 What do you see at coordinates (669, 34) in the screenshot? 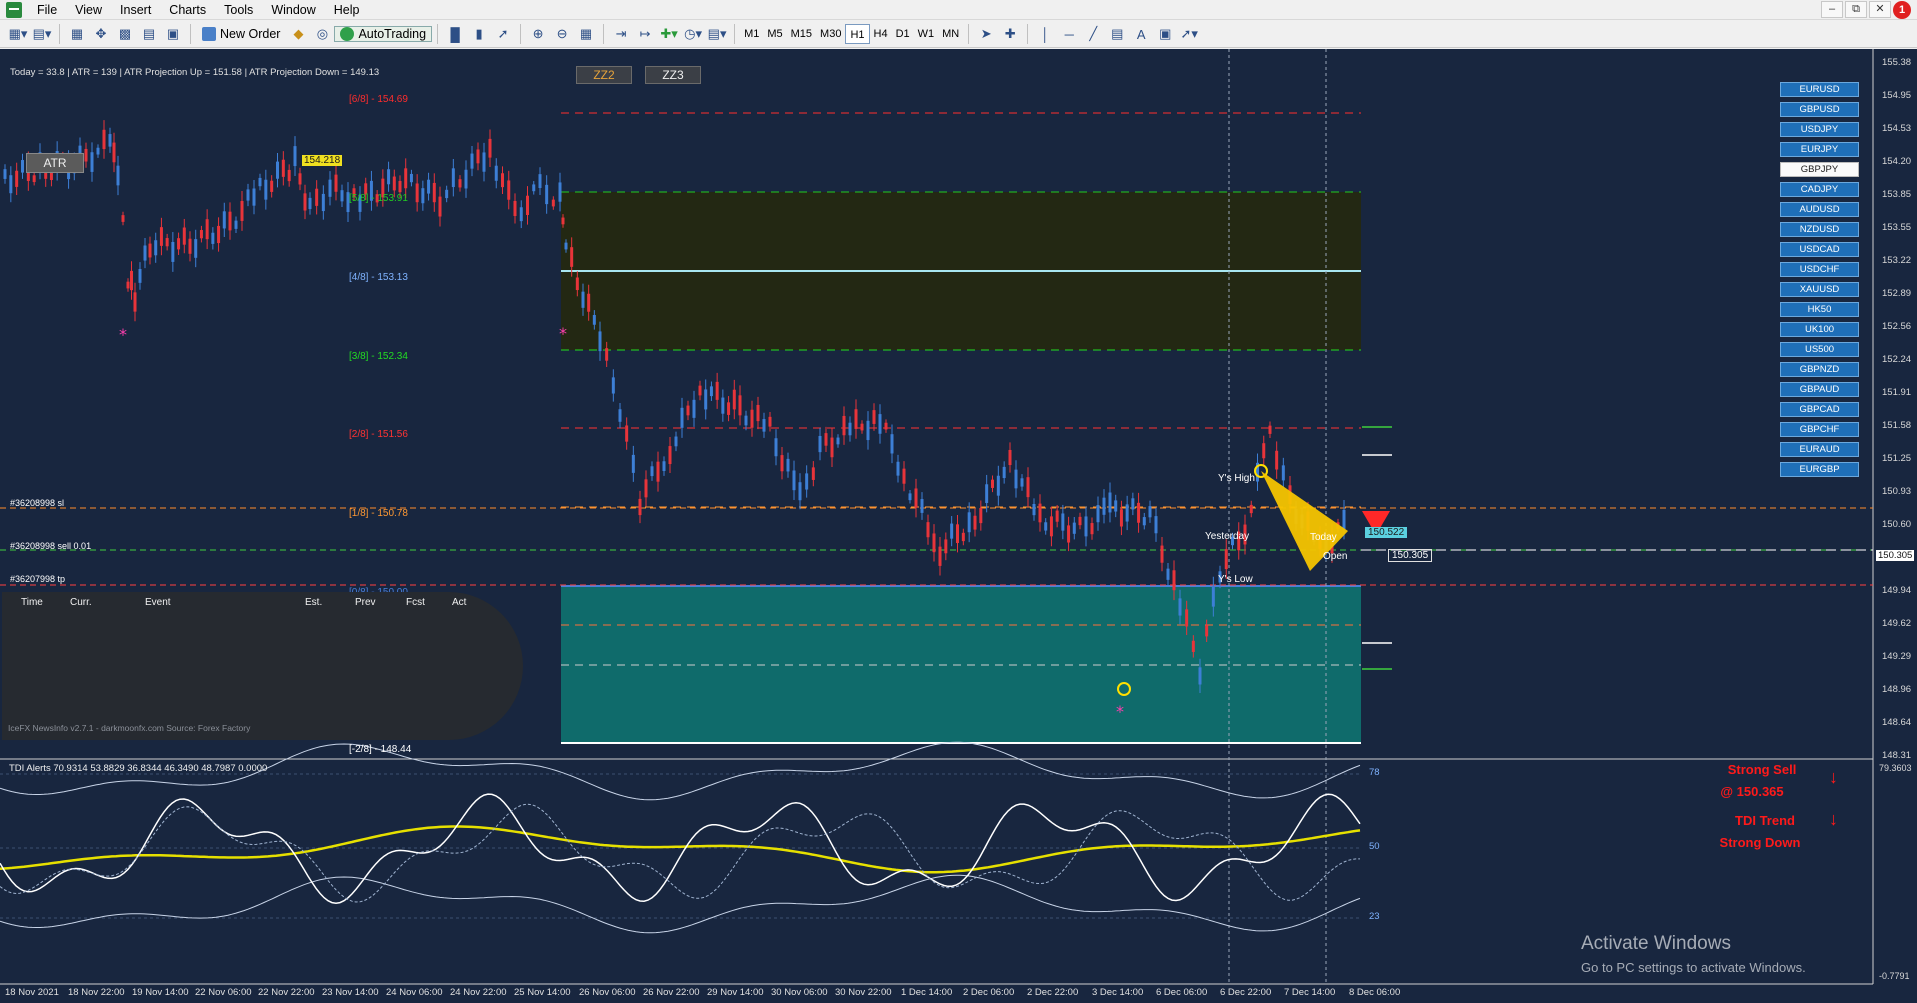
I see `indicators-icon: ✚▾` at bounding box center [669, 34].